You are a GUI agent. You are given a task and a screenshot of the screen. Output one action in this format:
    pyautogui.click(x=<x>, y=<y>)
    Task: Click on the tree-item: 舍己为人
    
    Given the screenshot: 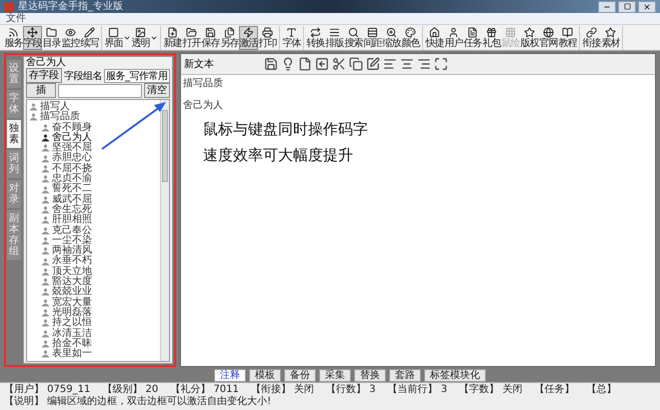 What is the action you would take?
    pyautogui.click(x=72, y=138)
    